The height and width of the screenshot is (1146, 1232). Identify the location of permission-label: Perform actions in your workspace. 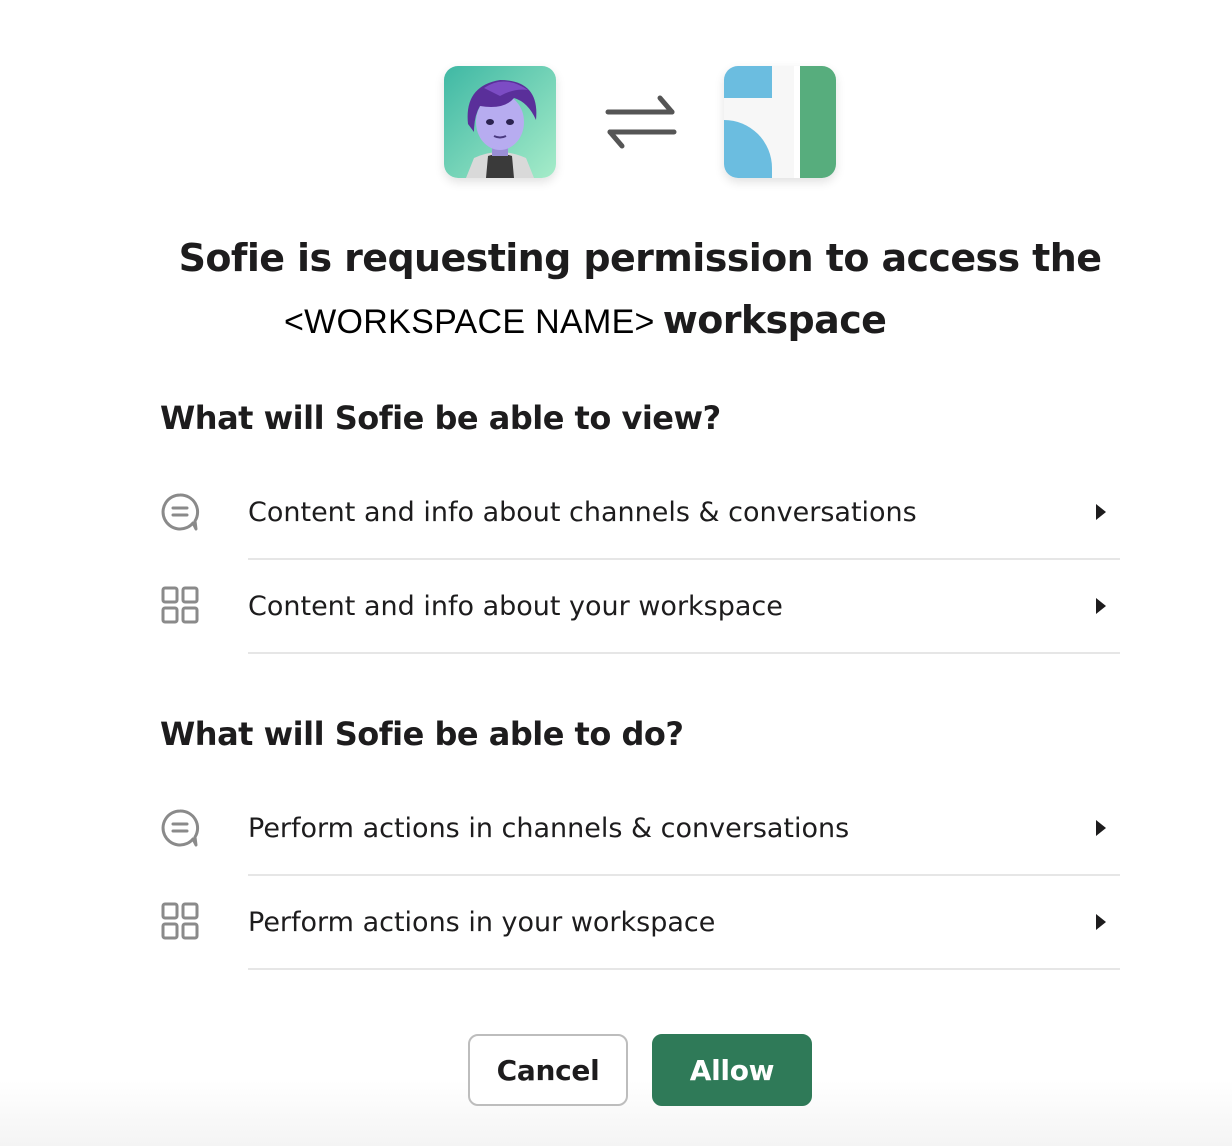
(482, 922).